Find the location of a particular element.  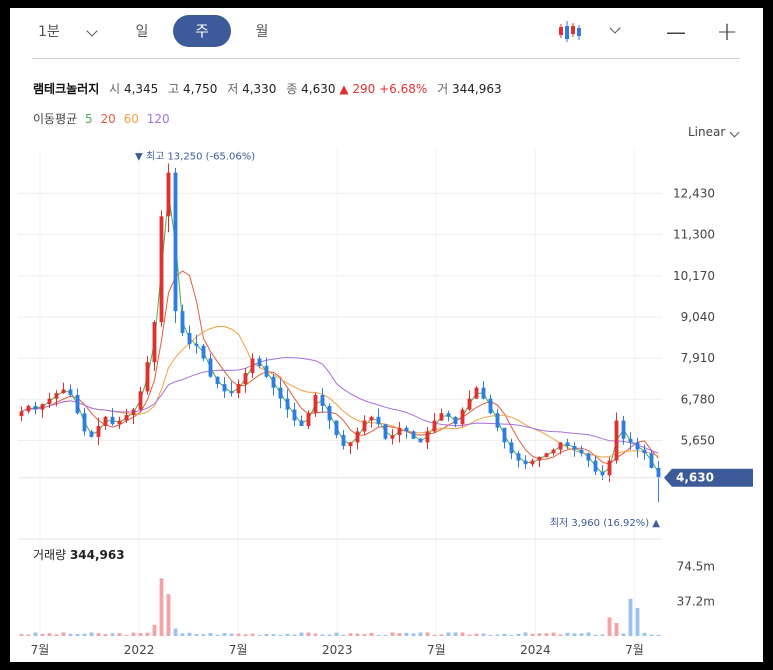

y-tick-label: 10,170 is located at coordinates (694, 276).